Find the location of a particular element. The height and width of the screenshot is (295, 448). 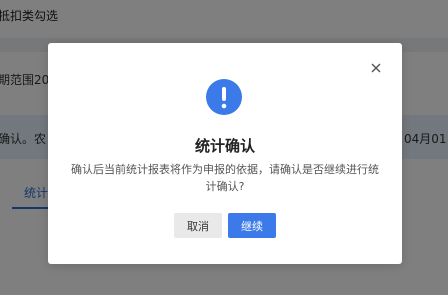

alert-exclamation-icon is located at coordinates (224, 97).